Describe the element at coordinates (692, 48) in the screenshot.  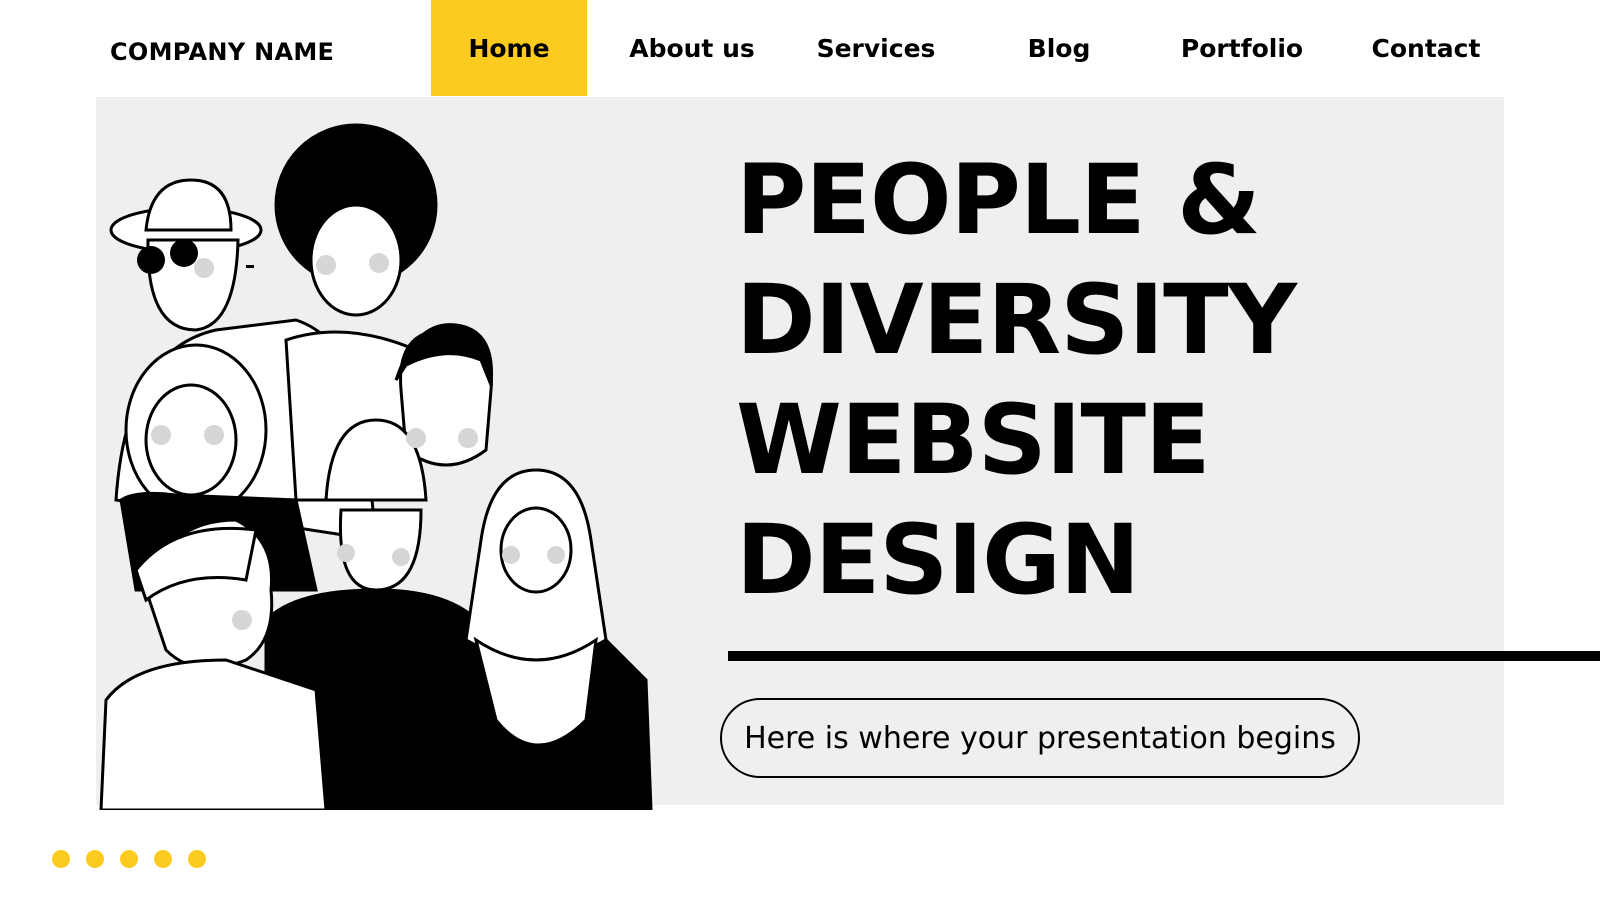
I see `nav-about-us: About us` at that location.